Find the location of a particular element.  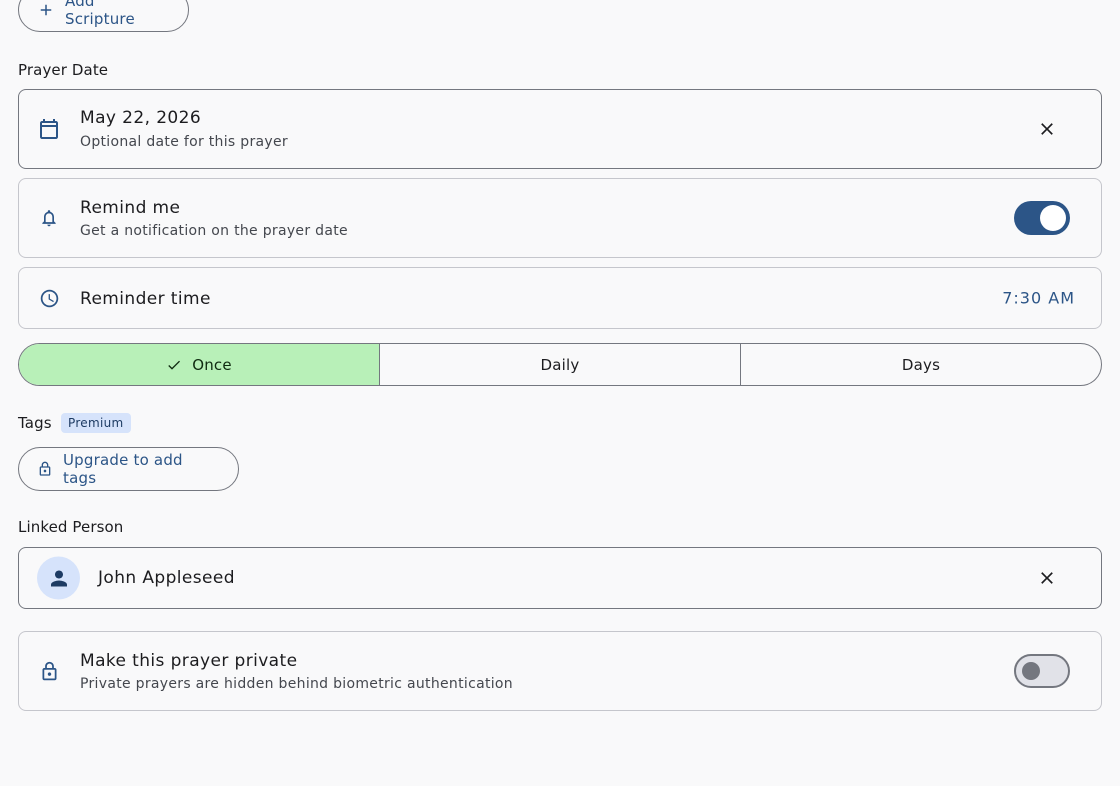

reminder-time-row: Reminder time 7:30 AM is located at coordinates (560, 298).